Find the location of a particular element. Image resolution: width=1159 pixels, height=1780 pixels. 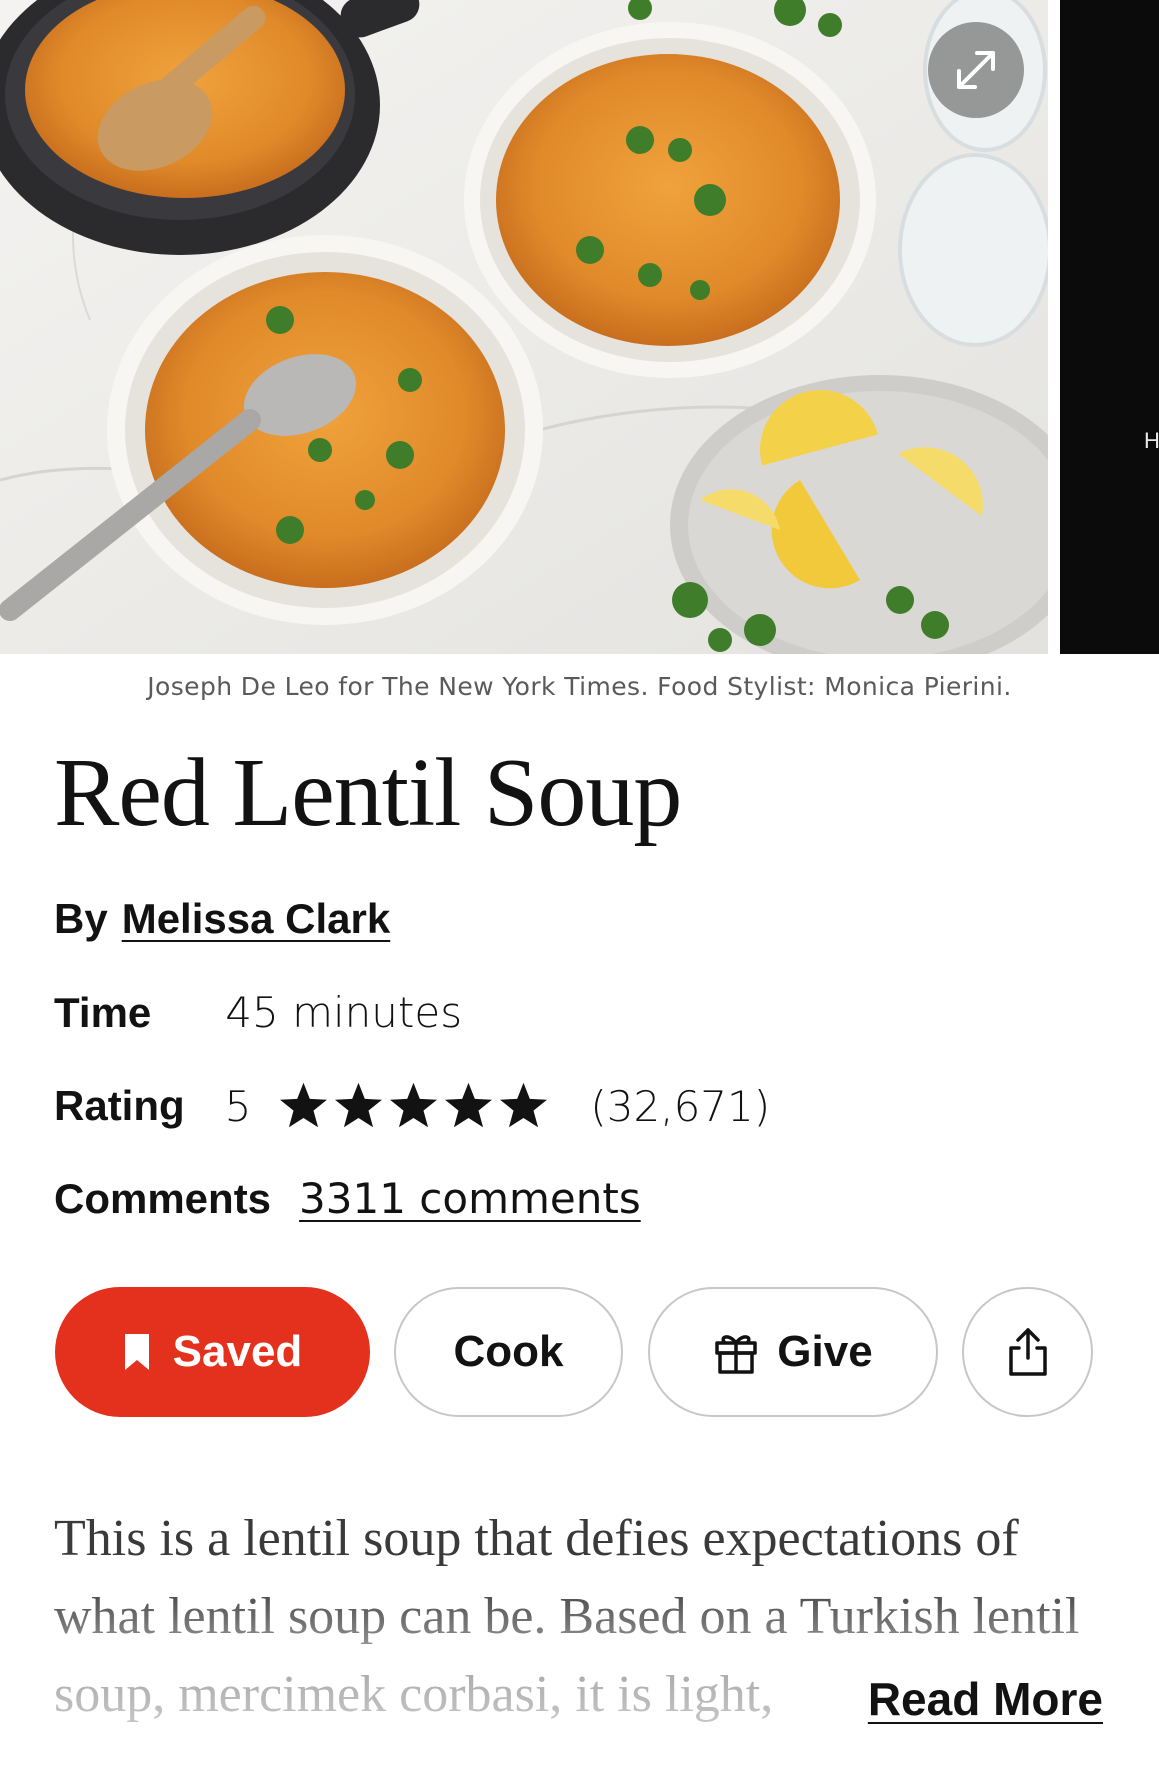

cook-button: Cook is located at coordinates (508, 1352).